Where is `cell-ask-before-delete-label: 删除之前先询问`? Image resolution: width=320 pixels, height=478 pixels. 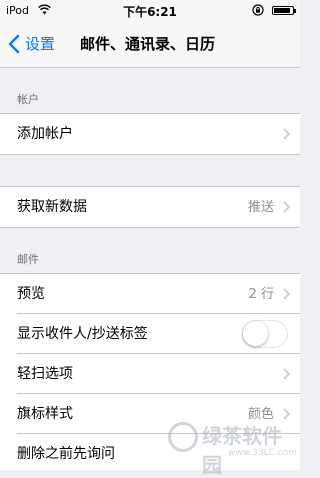
cell-ask-before-delete-label: 删除之前先询问 is located at coordinates (66, 454).